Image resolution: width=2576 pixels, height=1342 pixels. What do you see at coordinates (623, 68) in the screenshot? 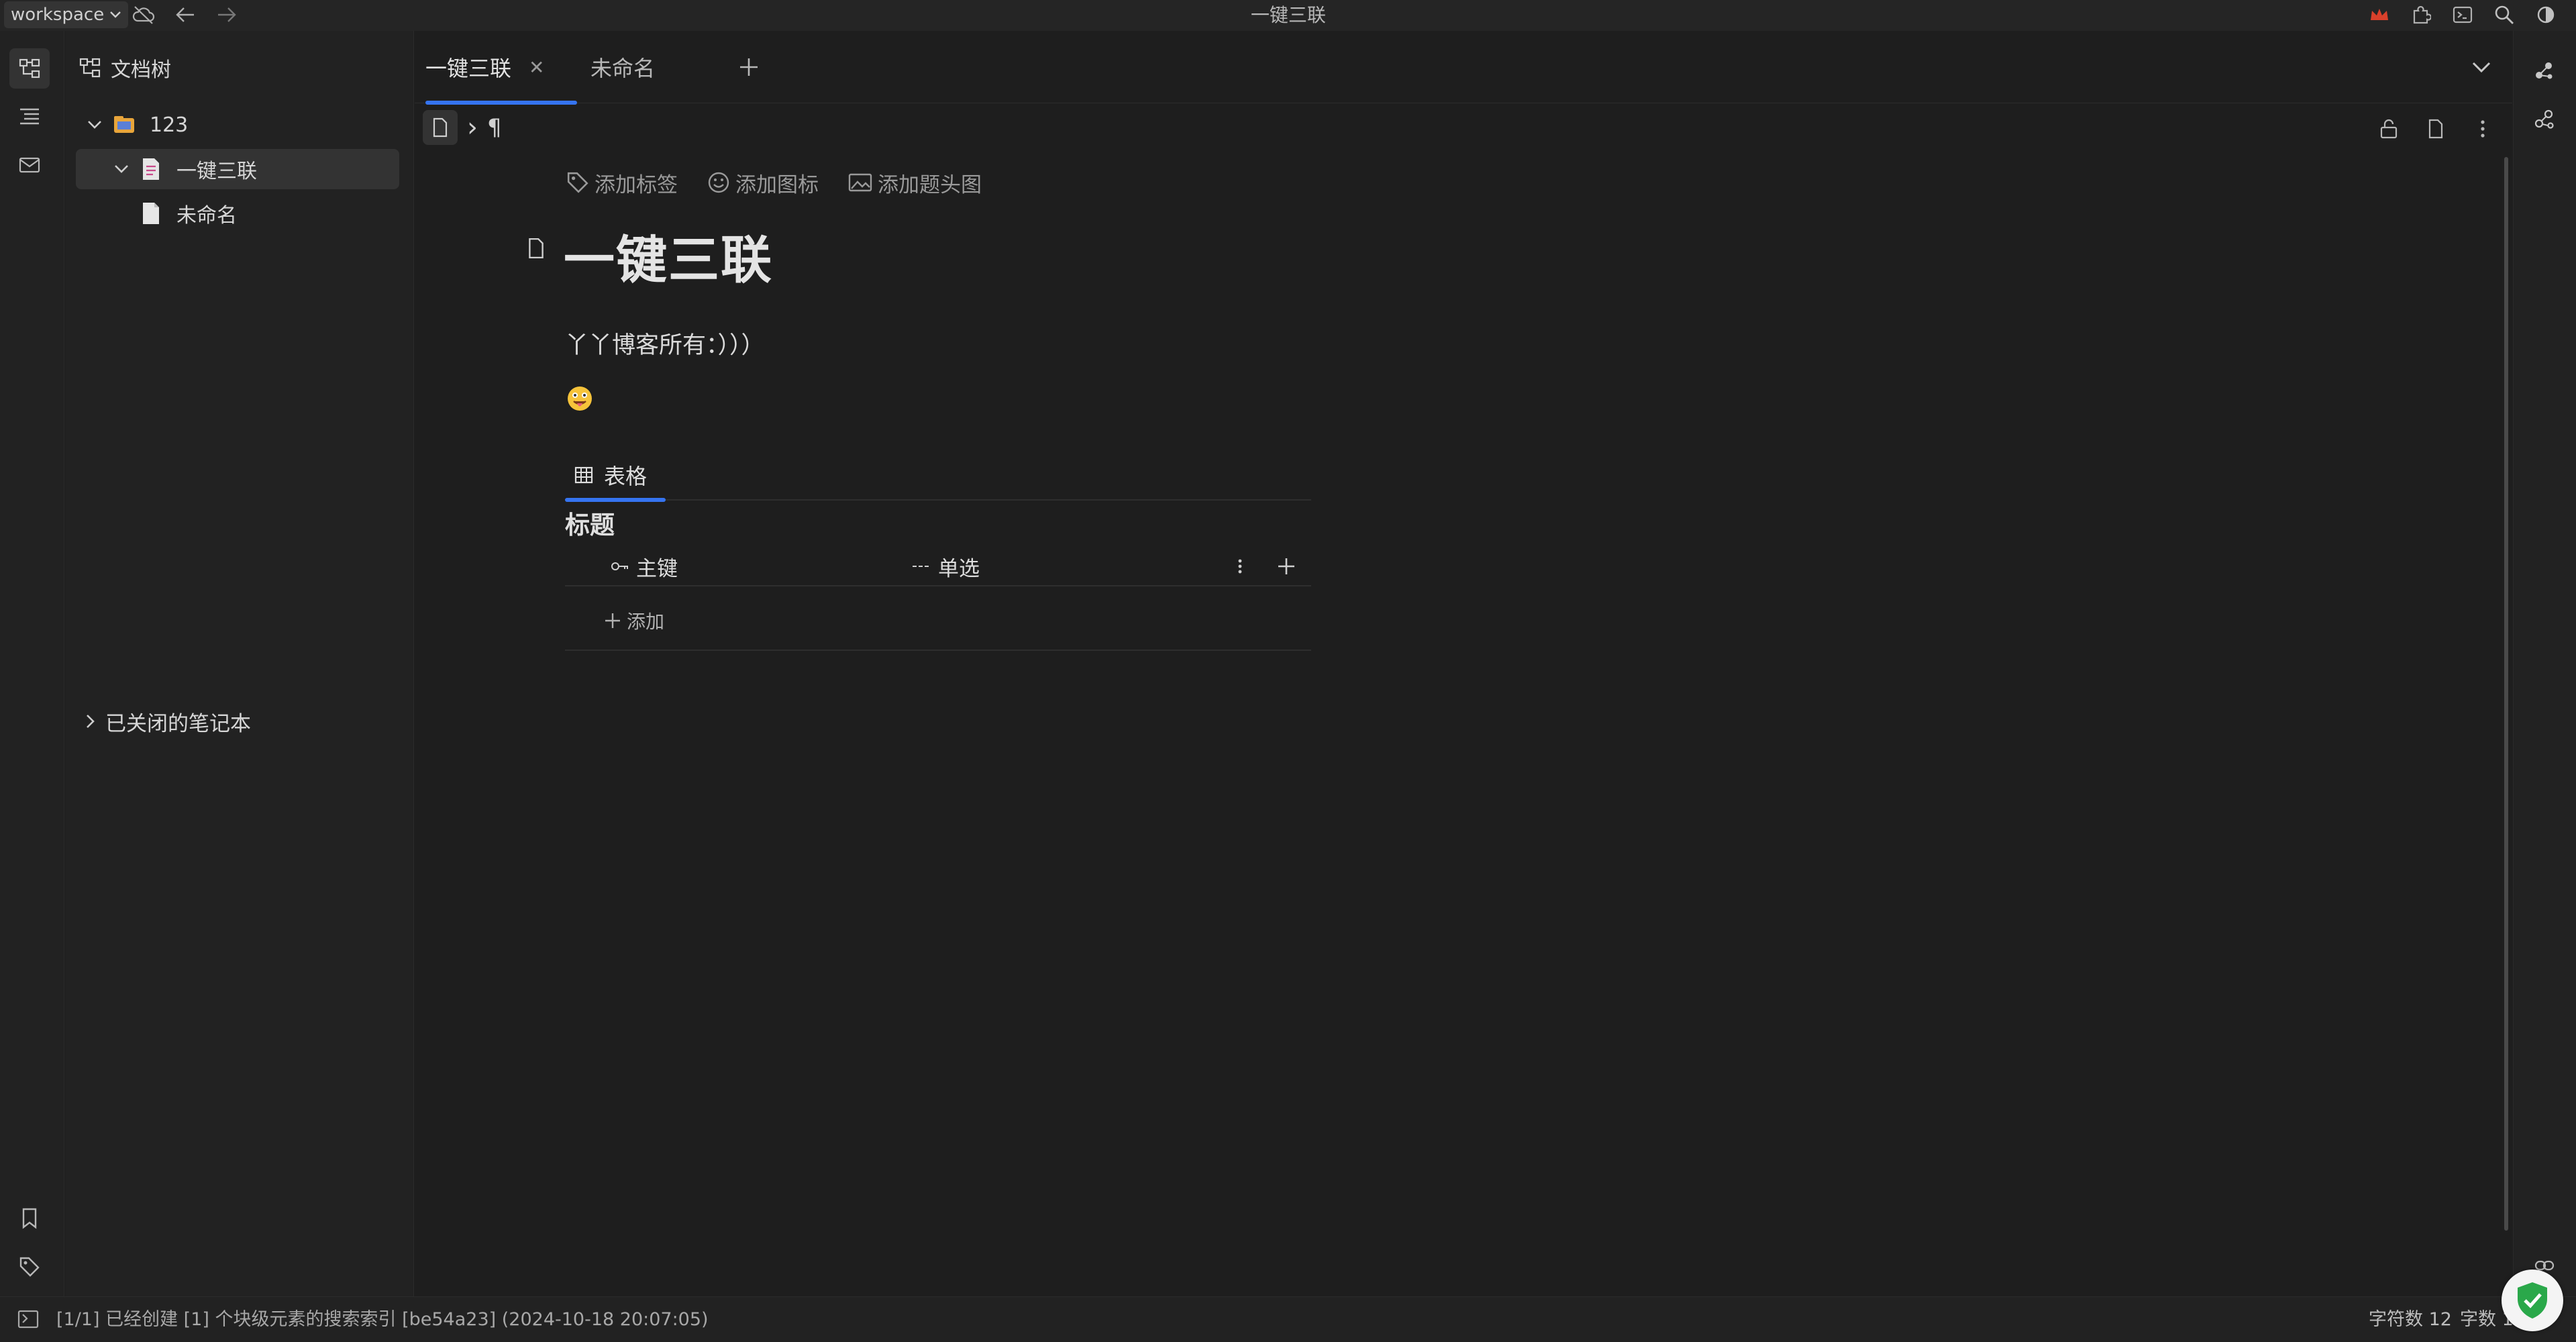
I see `tab-label: 未命名` at bounding box center [623, 68].